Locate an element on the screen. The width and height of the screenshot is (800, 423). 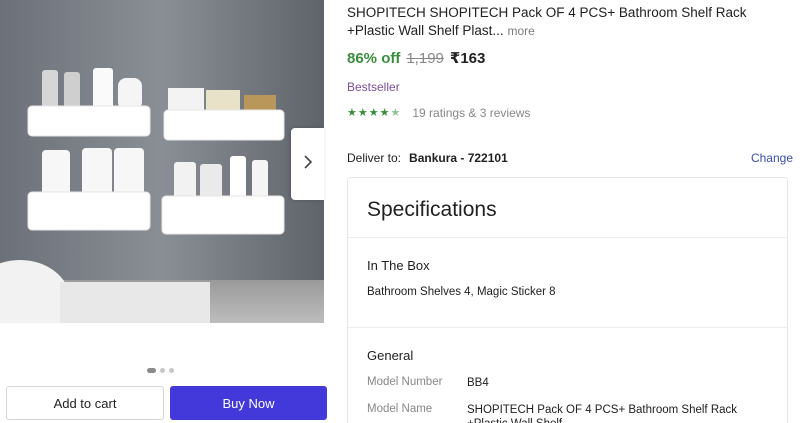
original-price: 1,199 is located at coordinates (425, 58).